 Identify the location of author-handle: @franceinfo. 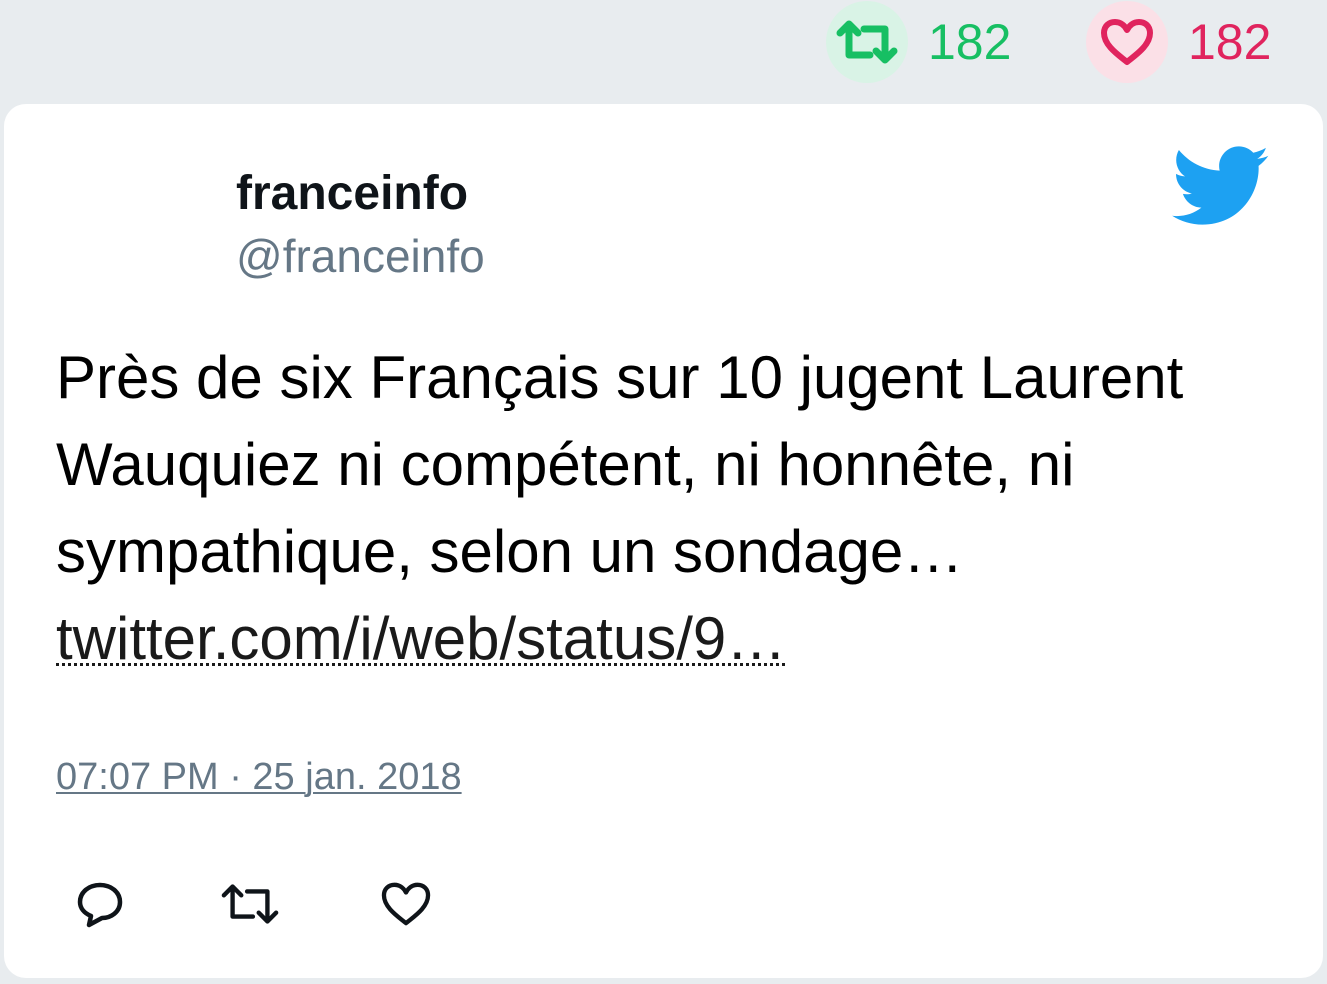
(360, 256).